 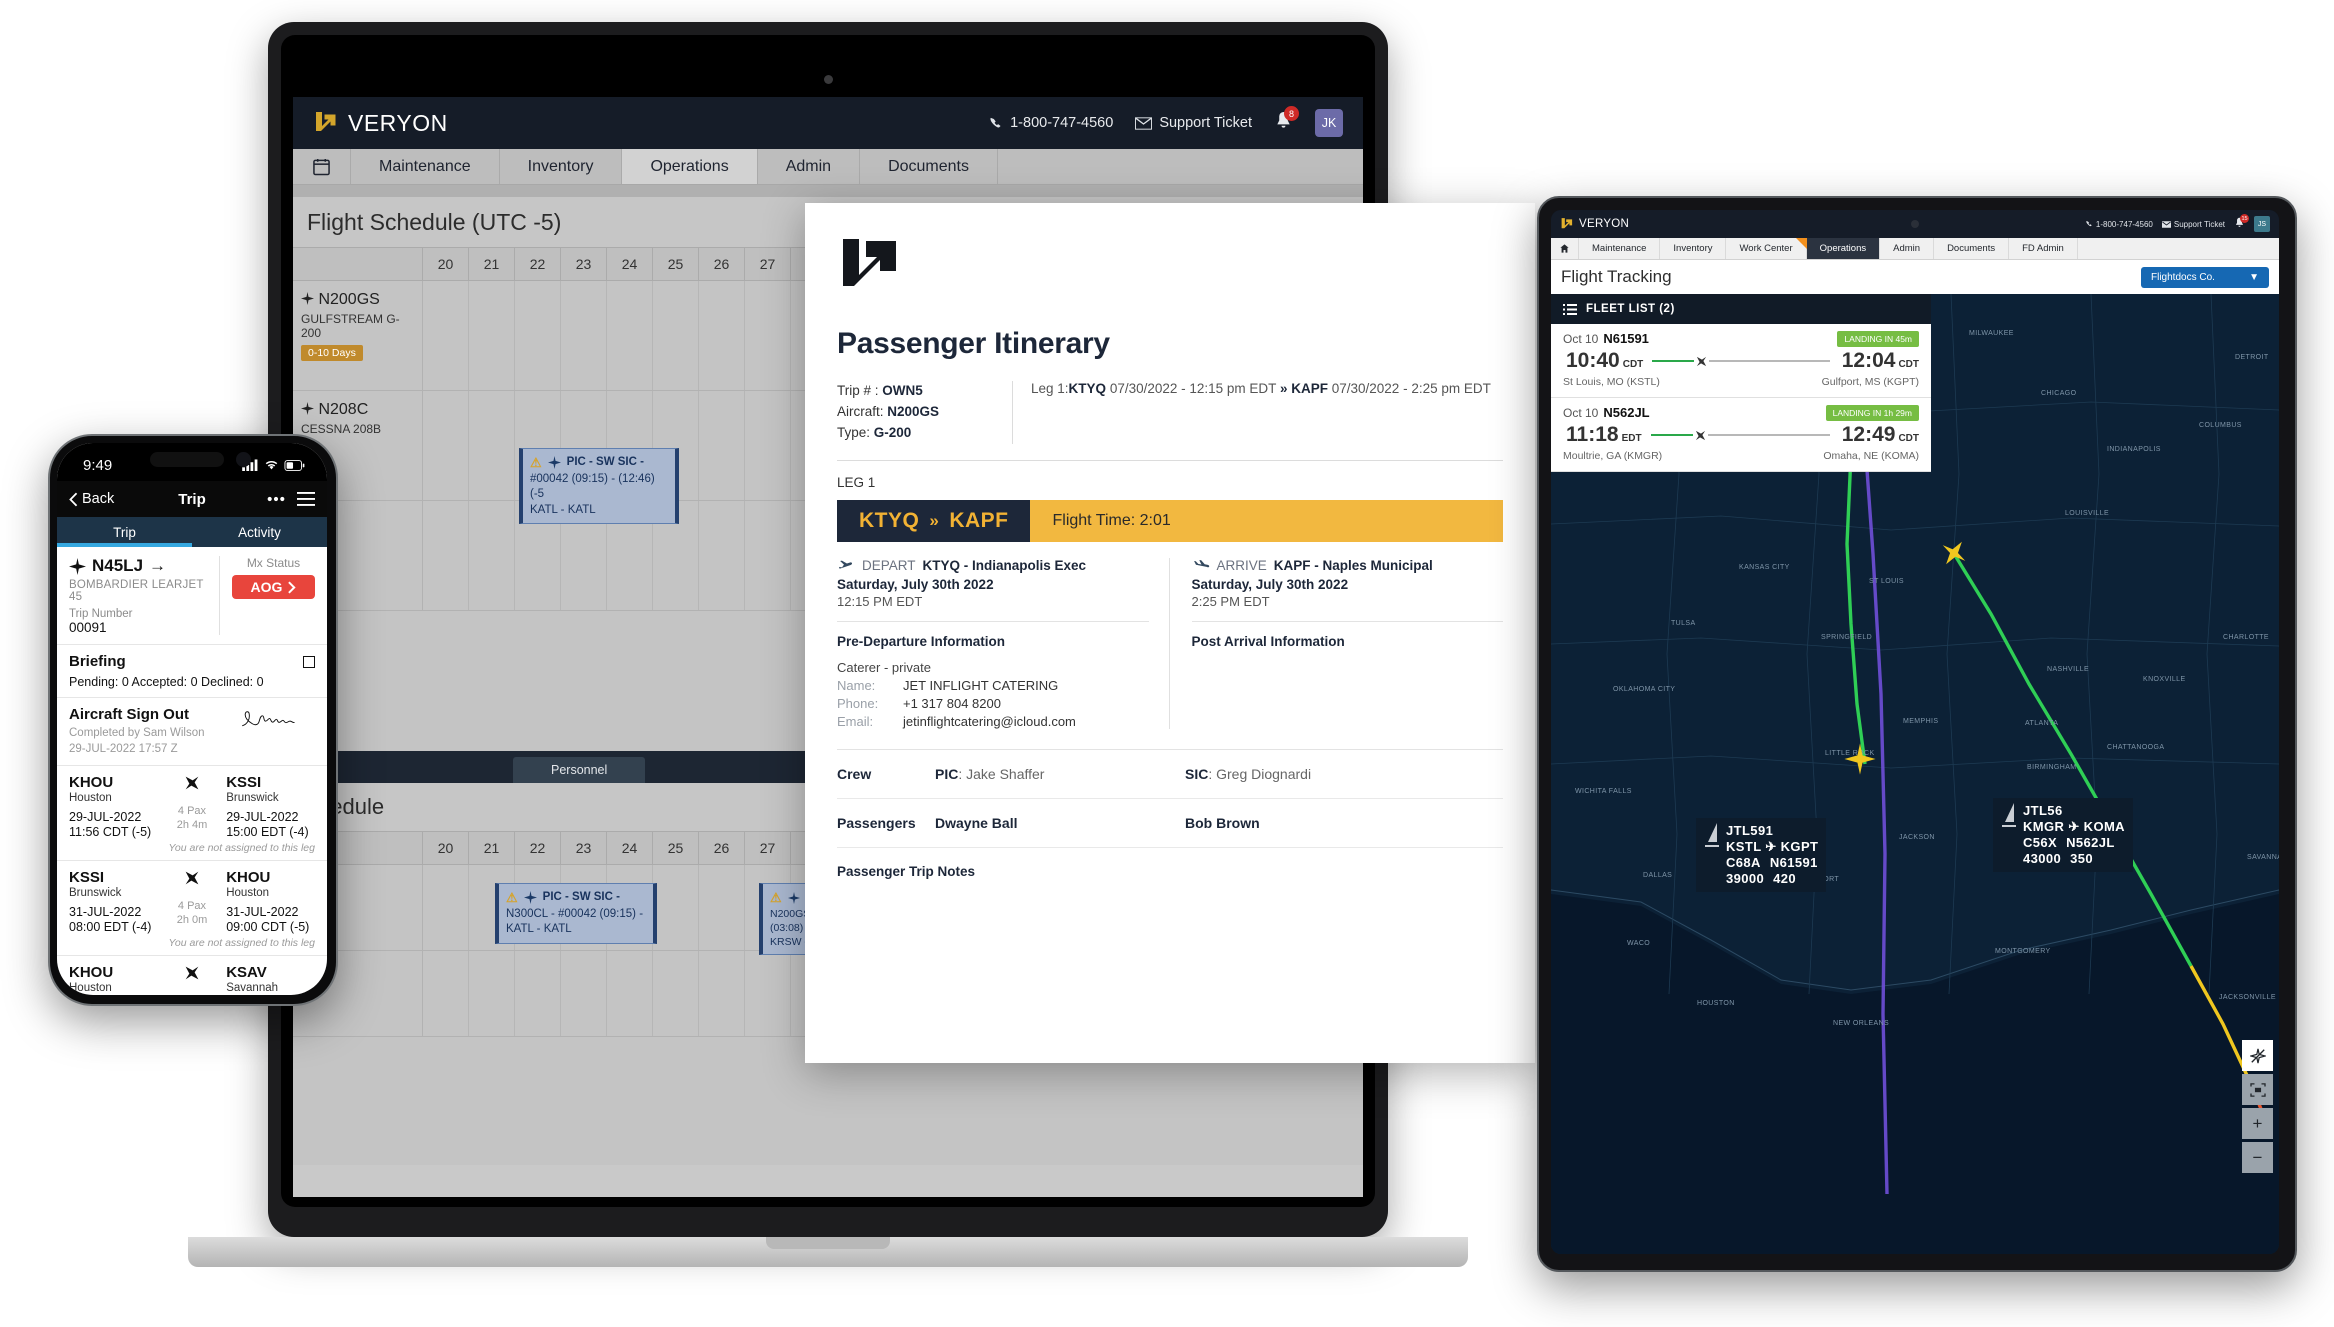 What do you see at coordinates (2124, 224) in the screenshot?
I see `support-phone-label: 1-800-747-4560` at bounding box center [2124, 224].